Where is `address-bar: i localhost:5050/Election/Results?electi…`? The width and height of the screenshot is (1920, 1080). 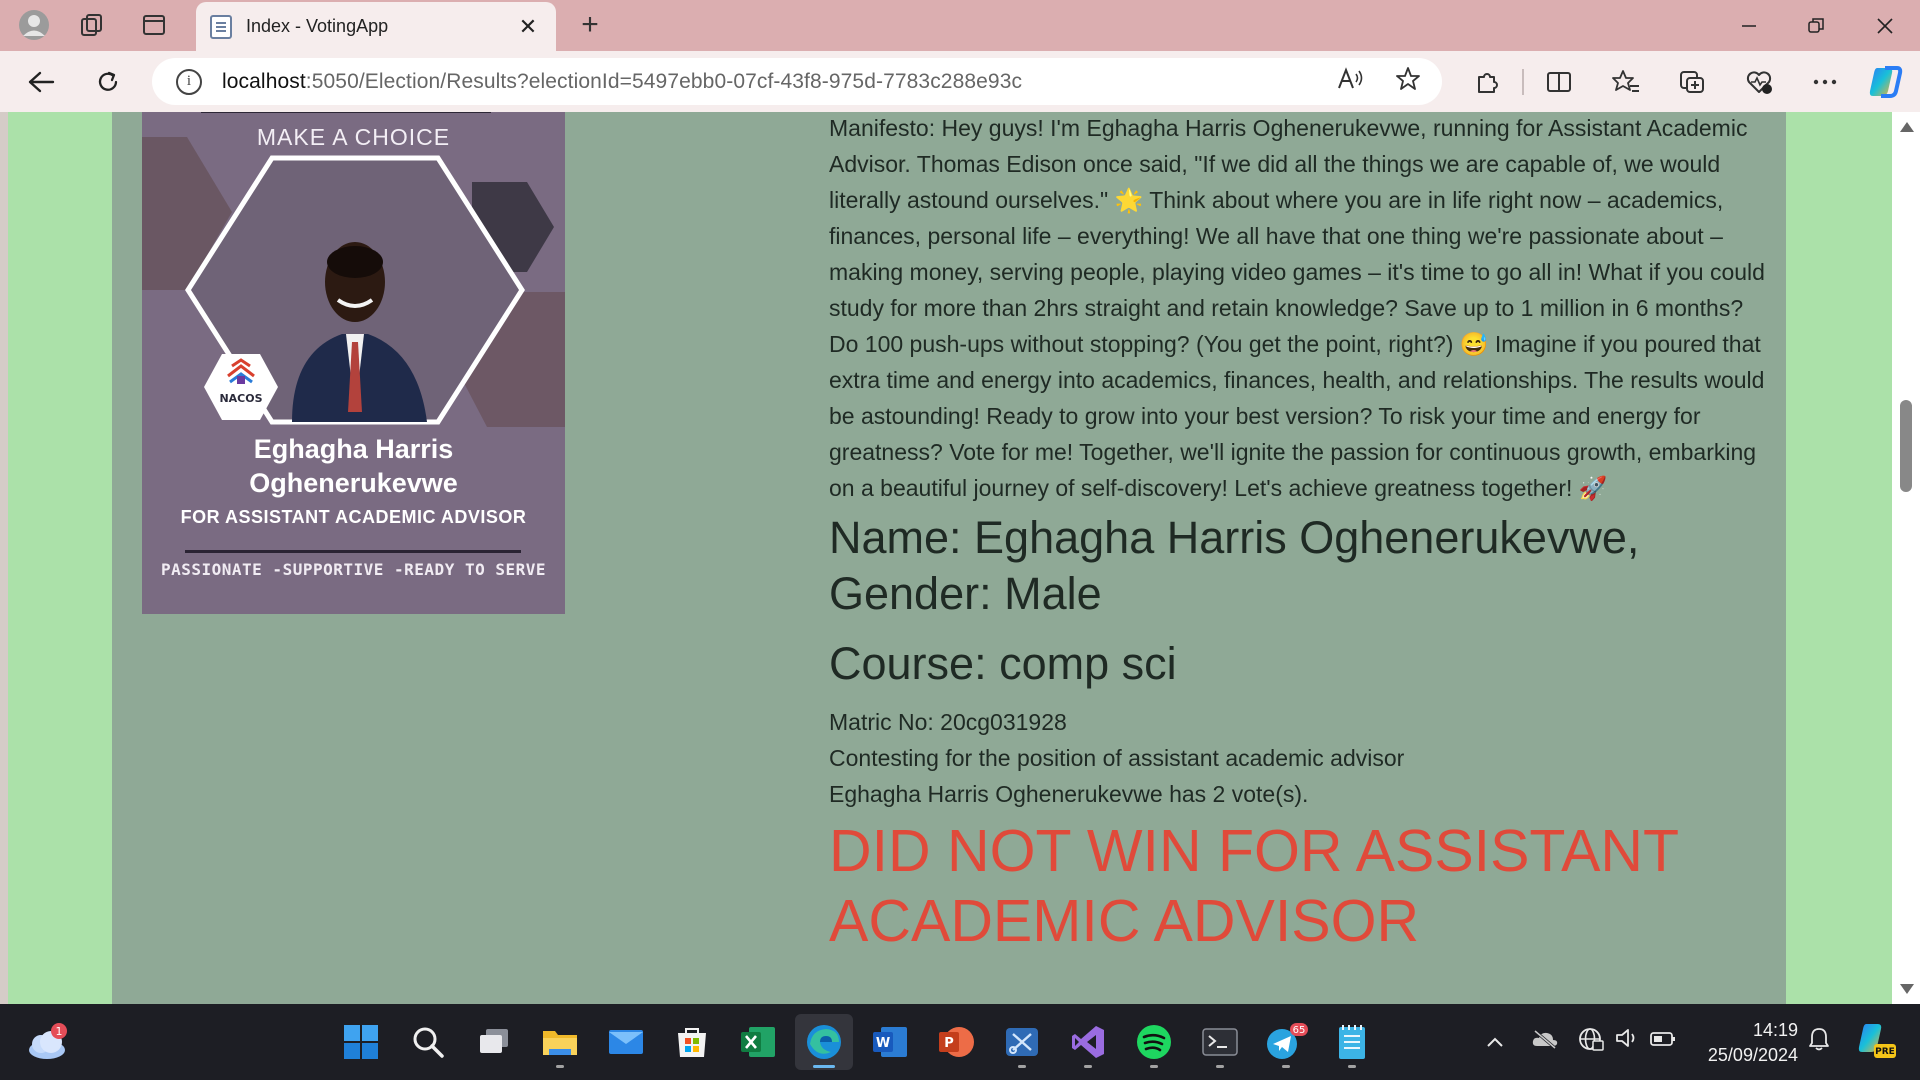 address-bar: i localhost:5050/Election/Results?electi… is located at coordinates (797, 81).